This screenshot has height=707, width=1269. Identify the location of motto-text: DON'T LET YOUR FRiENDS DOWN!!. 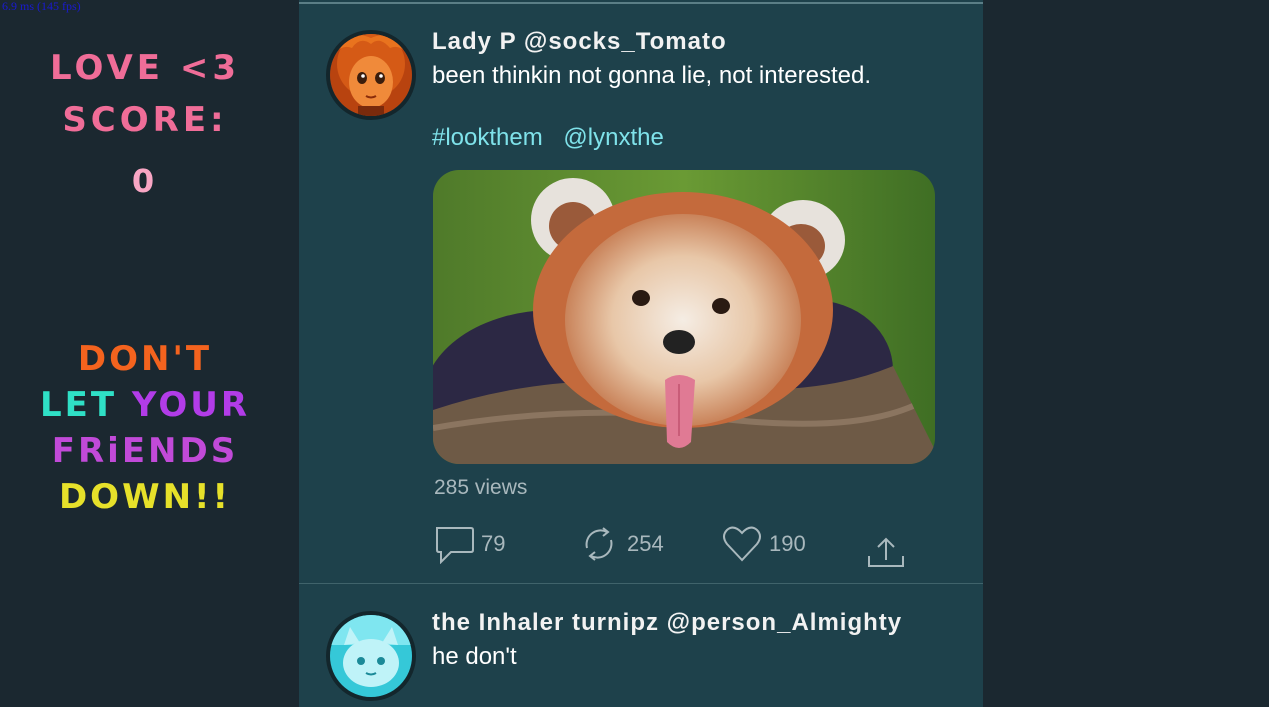
(145, 428).